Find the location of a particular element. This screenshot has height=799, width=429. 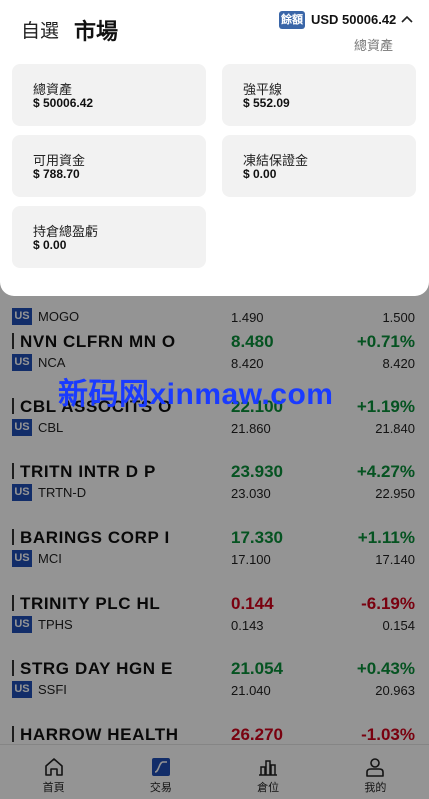

balance-badge: 餘額 is located at coordinates (292, 20).